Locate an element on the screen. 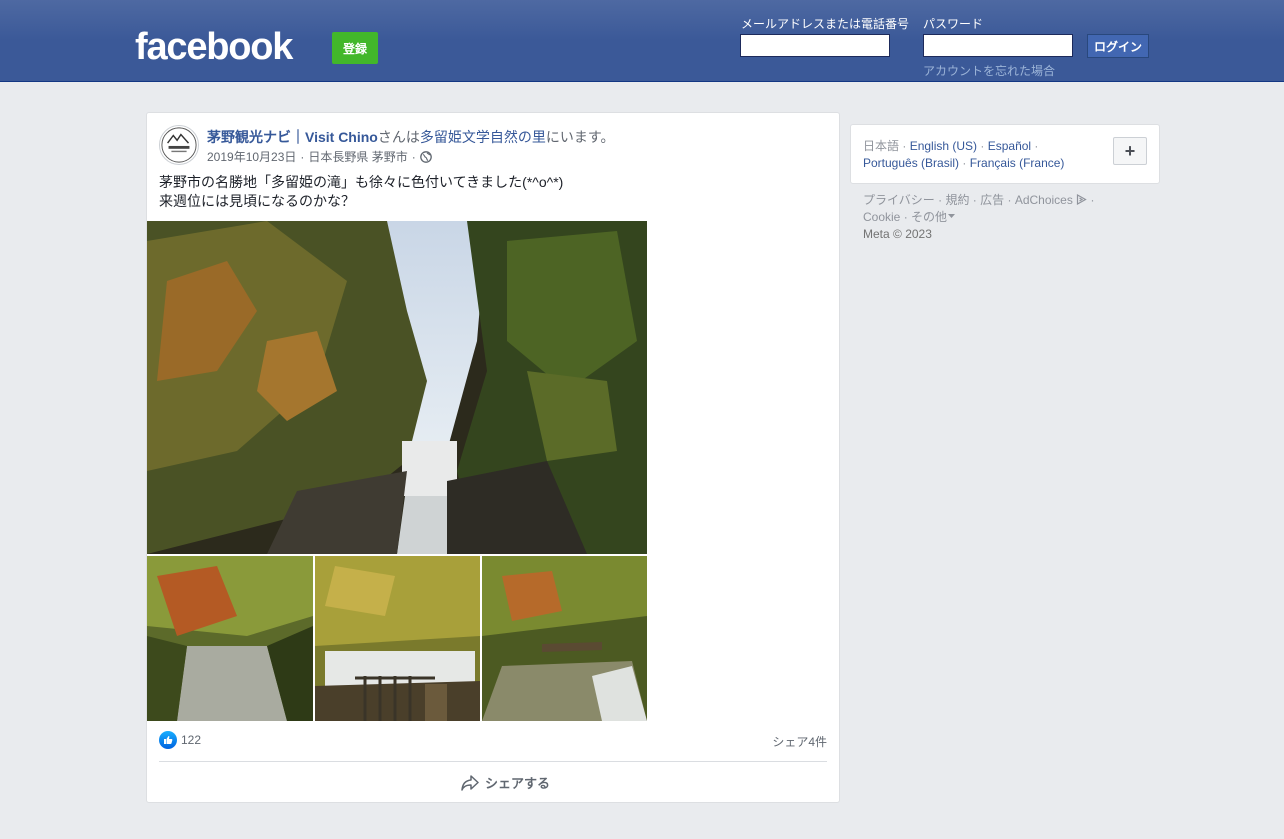  reactions-summary: 122 is located at coordinates (180, 740).